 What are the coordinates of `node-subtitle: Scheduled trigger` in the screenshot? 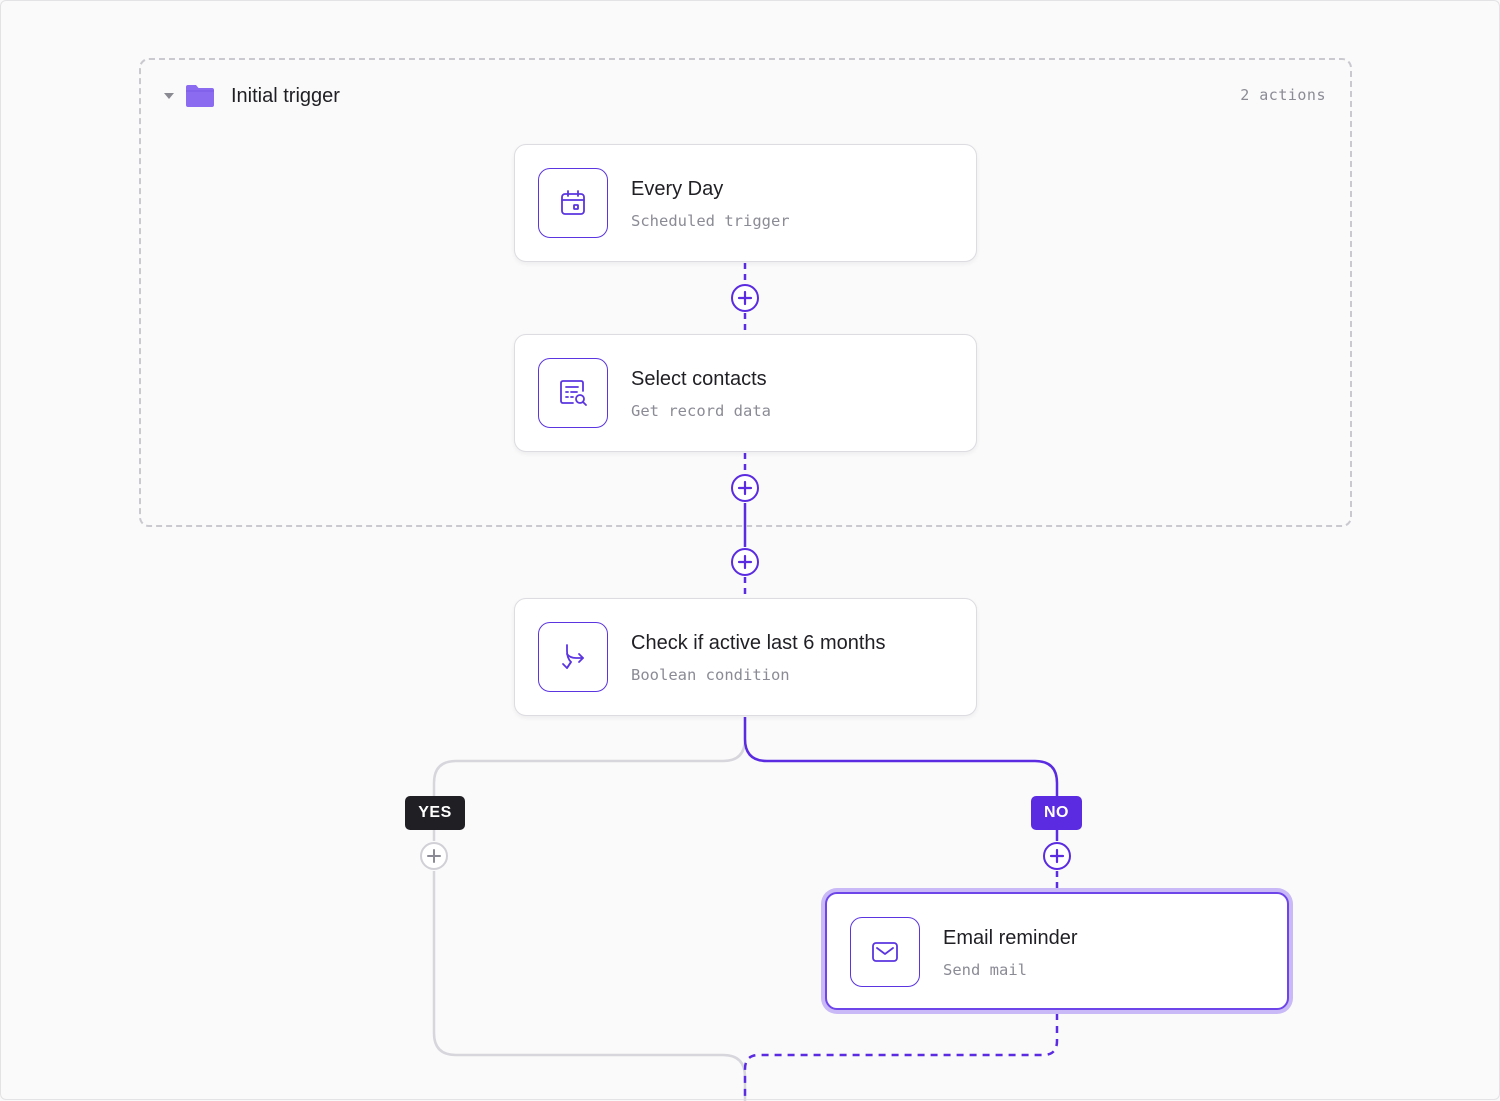 It's located at (710, 221).